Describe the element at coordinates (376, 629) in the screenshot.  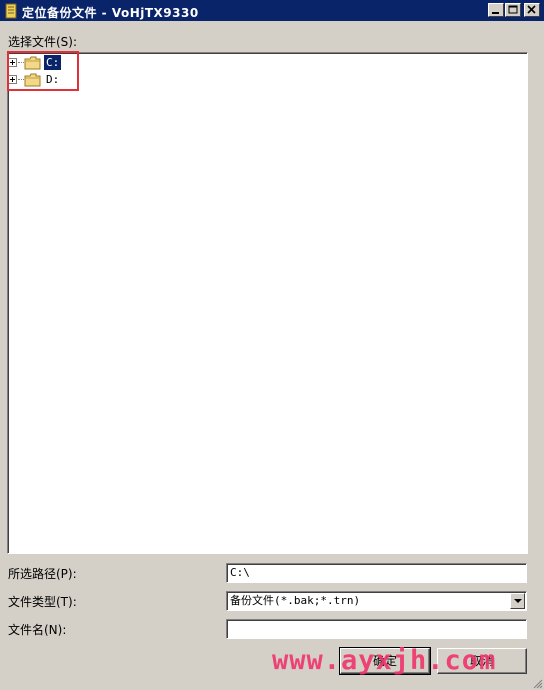
I see `file-name-input` at that location.